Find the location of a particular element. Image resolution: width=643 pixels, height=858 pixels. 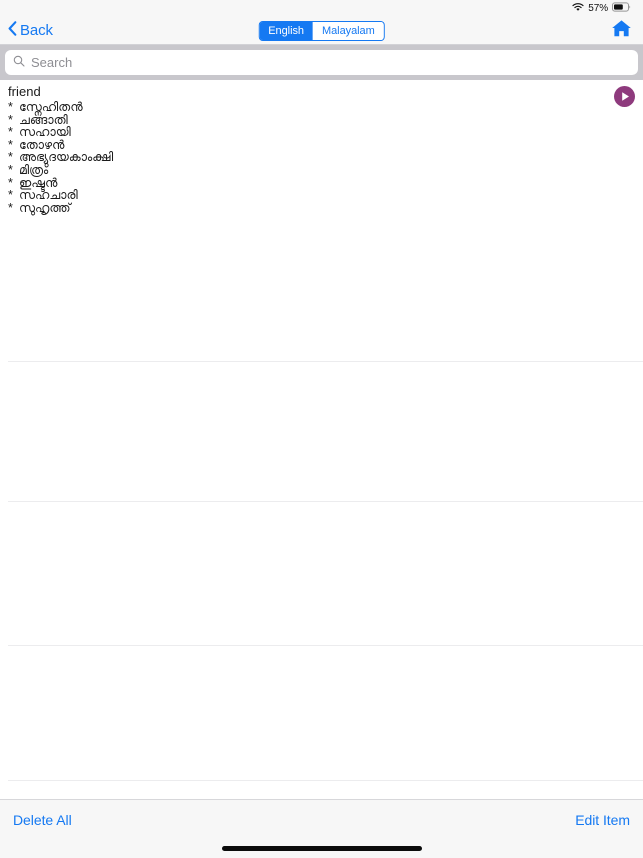

list-item: * ഇഷ്ടൻ is located at coordinates (300, 183).